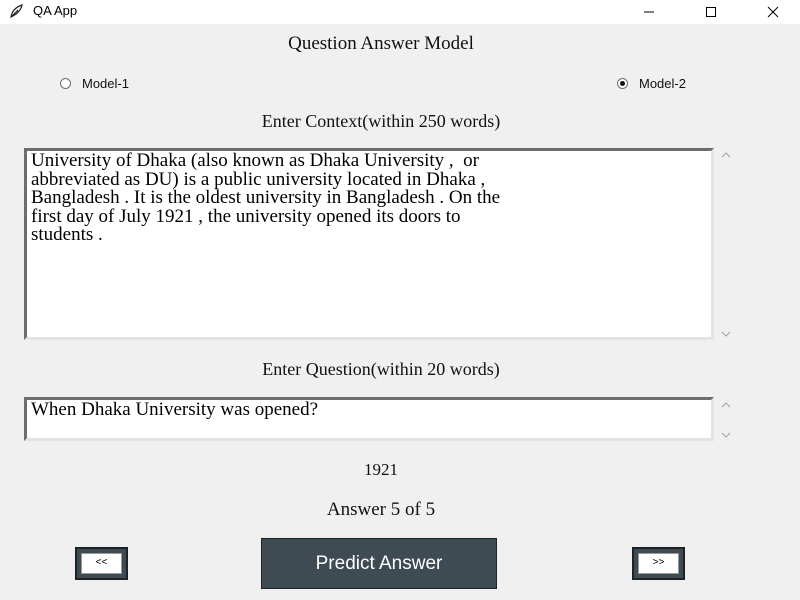  I want to click on radio-checked-icon, so click(622, 83).